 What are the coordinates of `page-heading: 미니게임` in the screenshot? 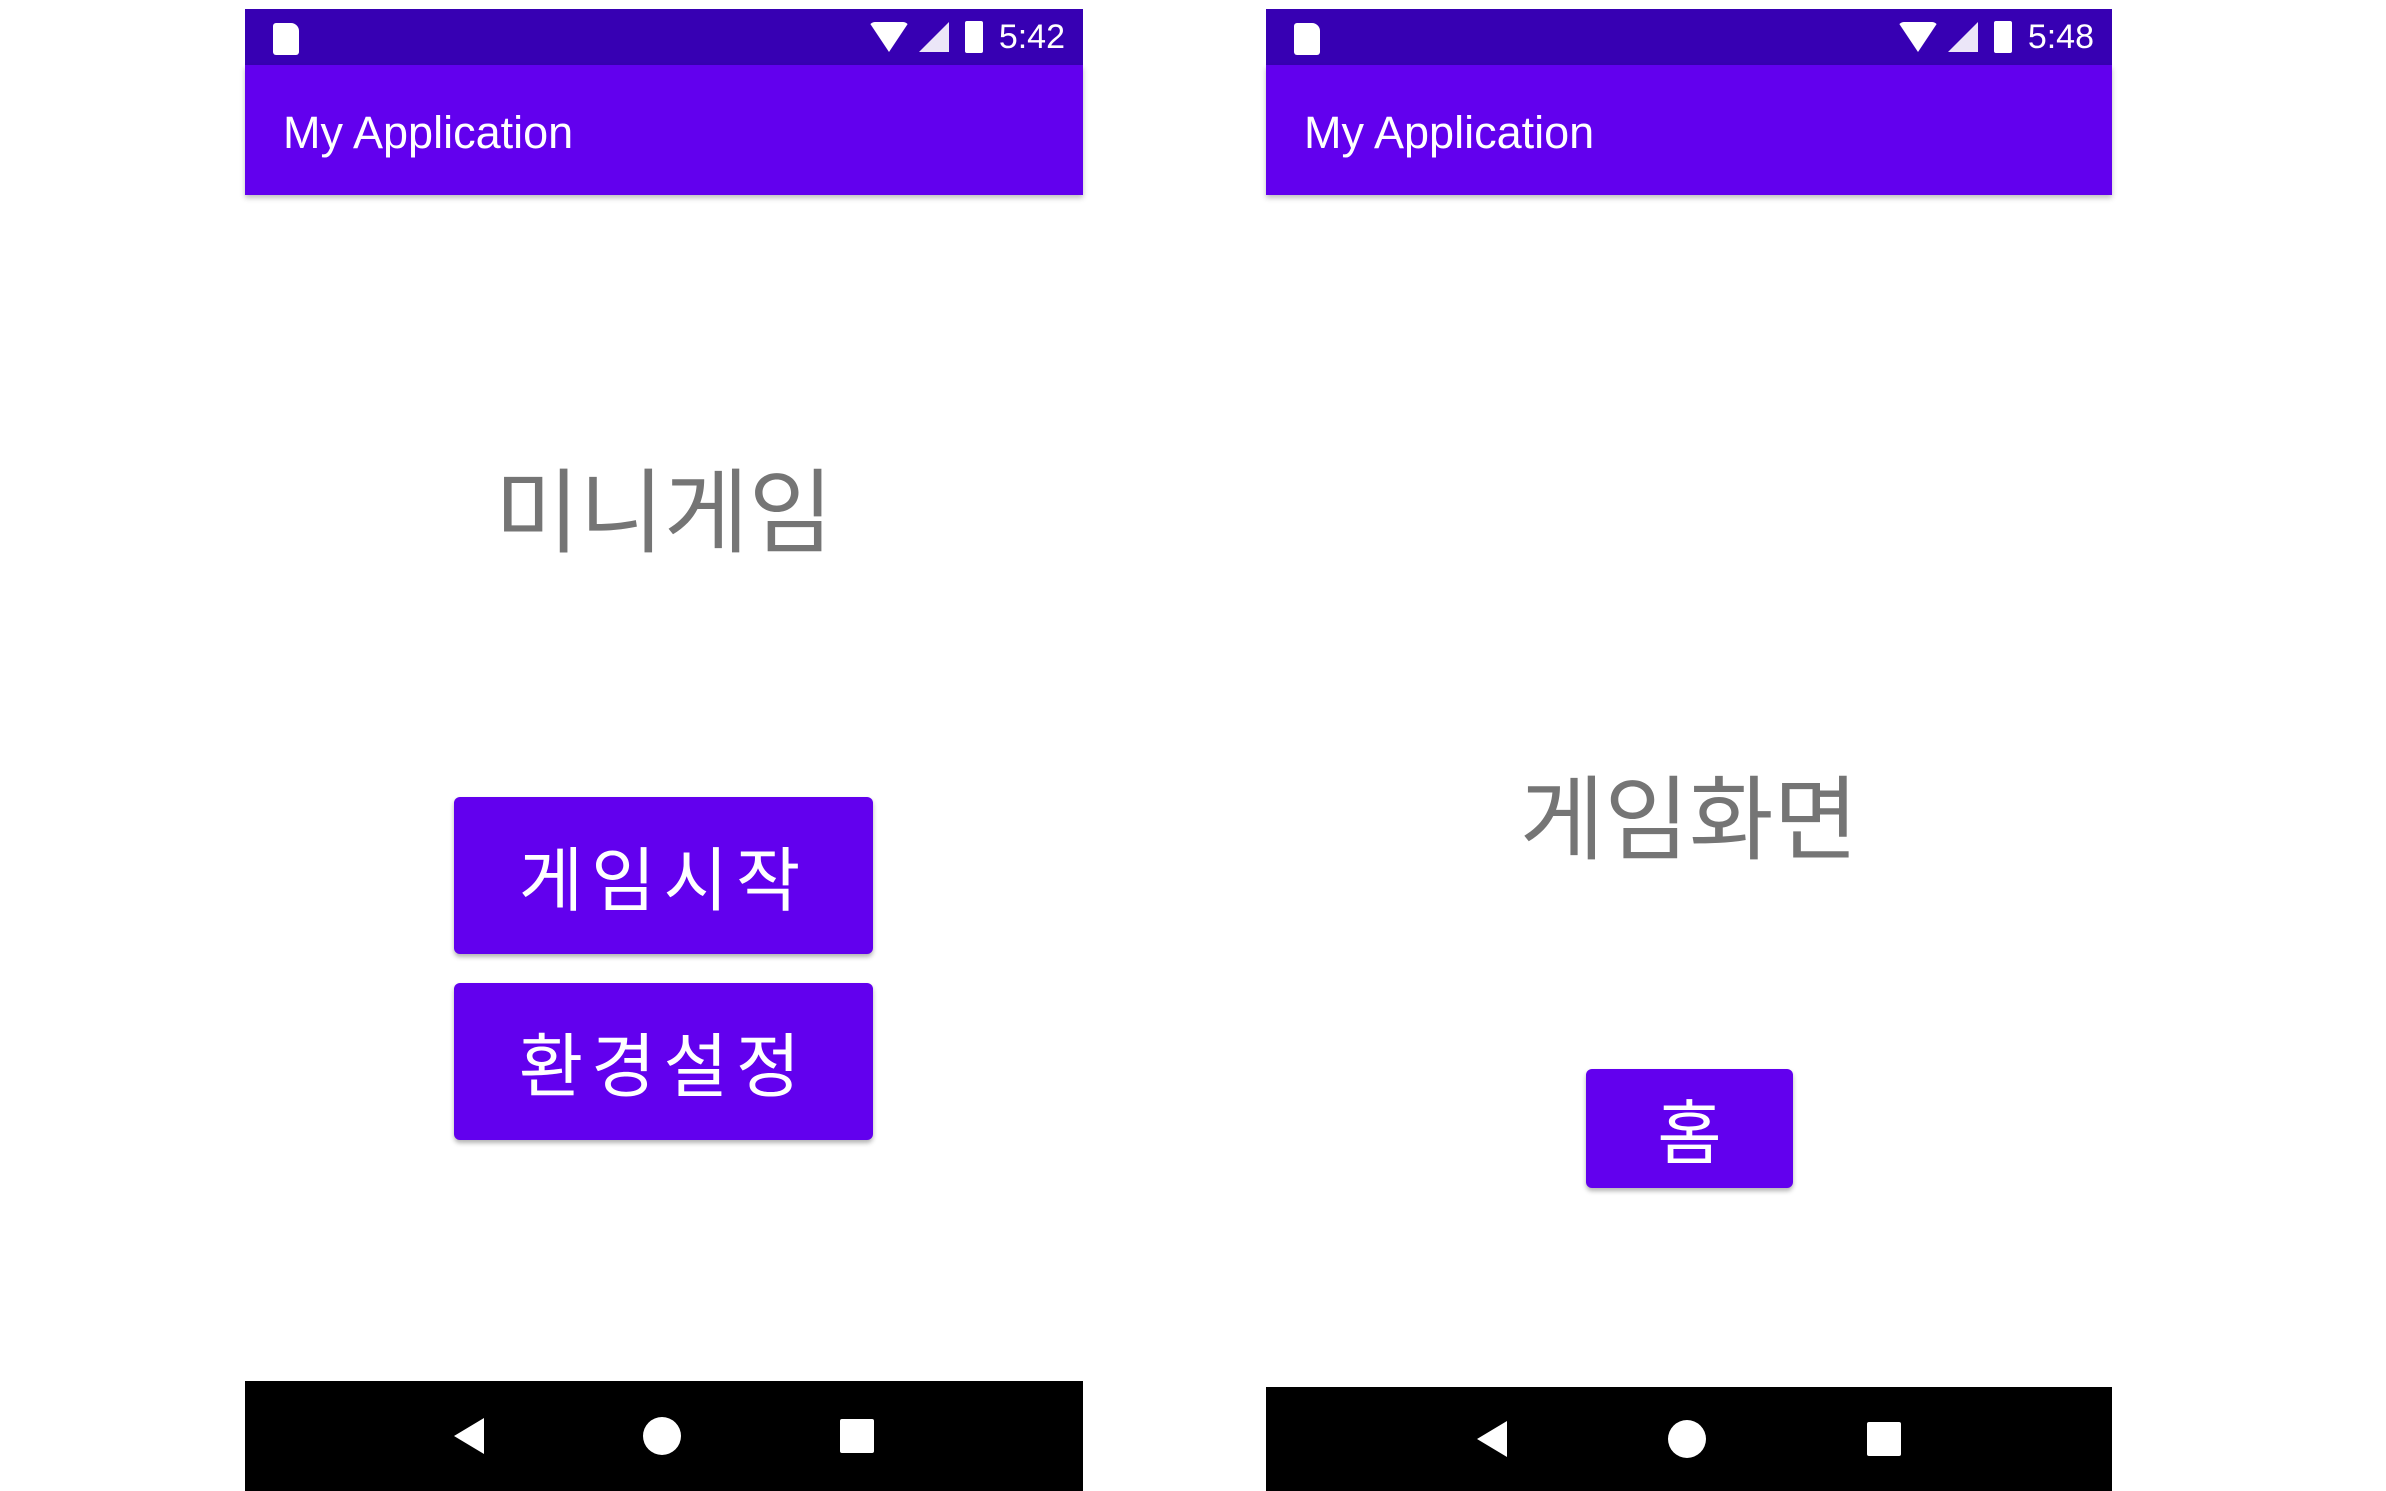 It's located at (664, 513).